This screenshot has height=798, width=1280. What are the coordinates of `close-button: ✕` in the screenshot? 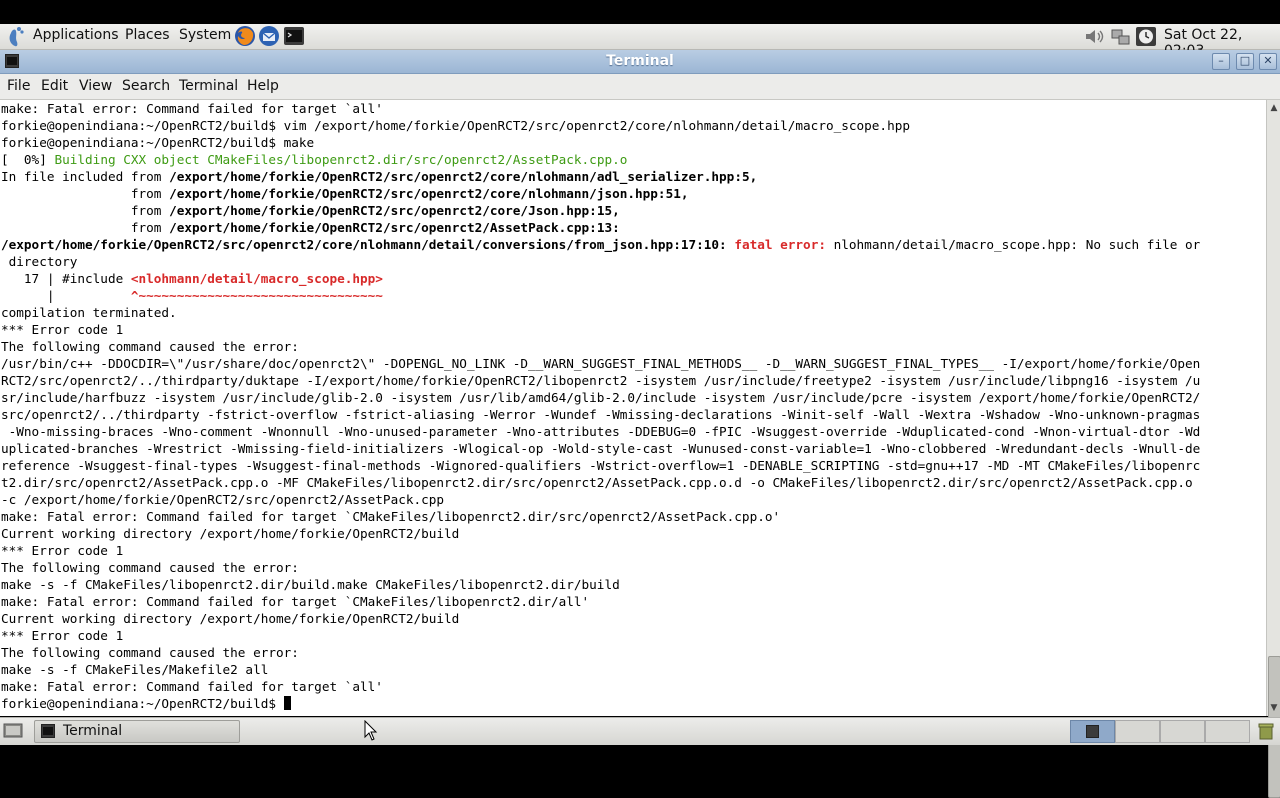 It's located at (1268, 61).